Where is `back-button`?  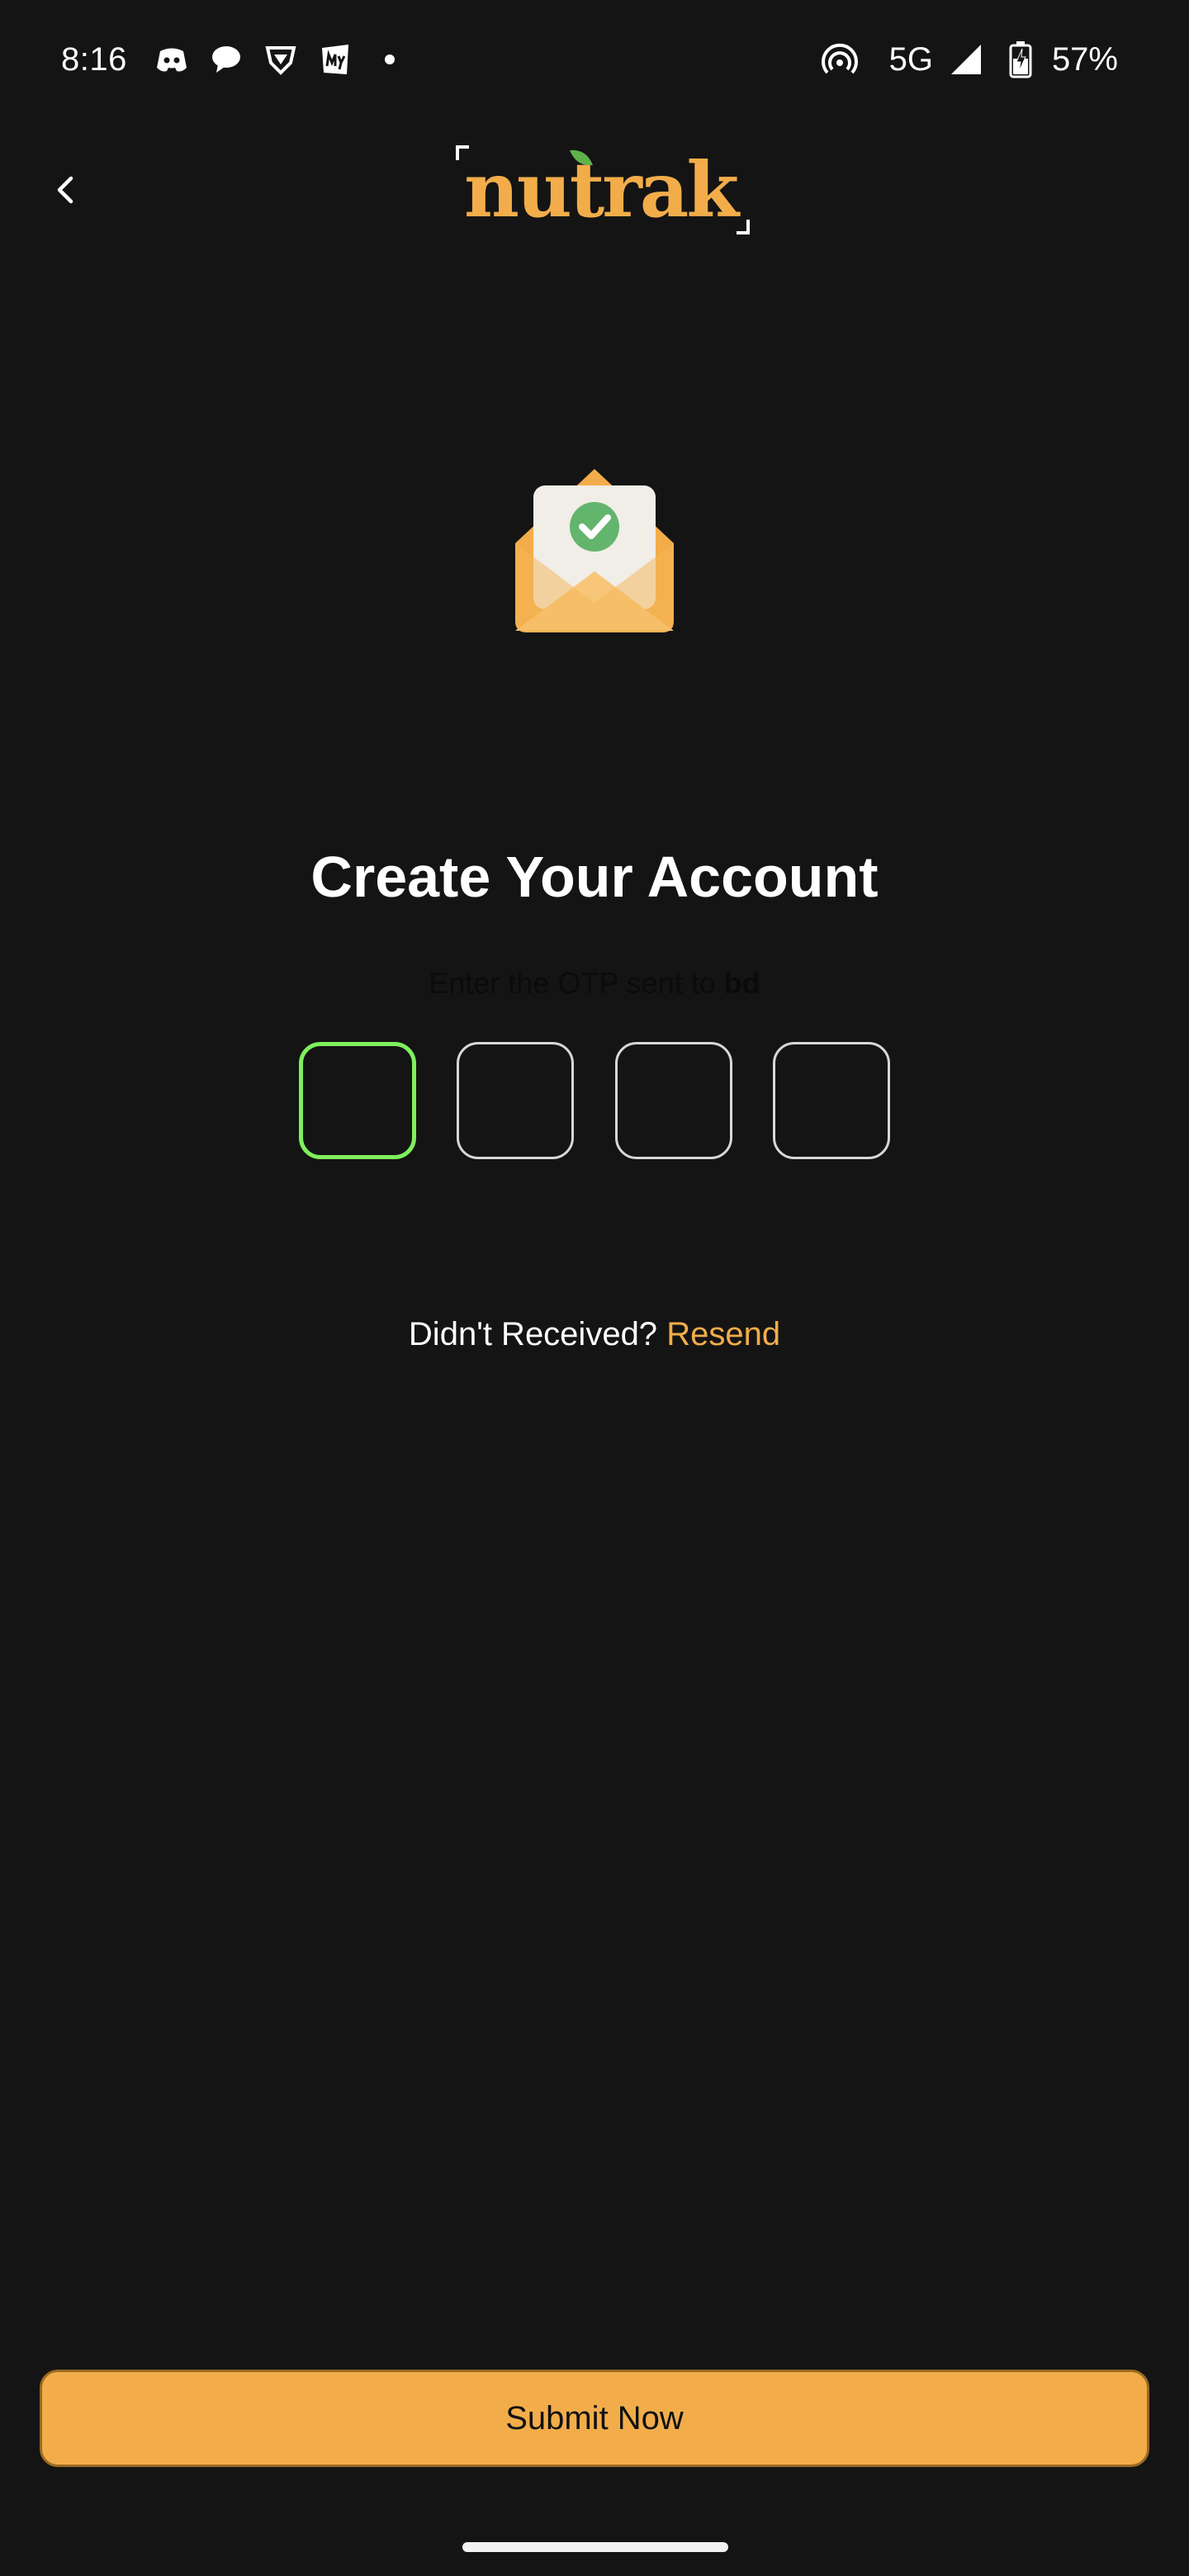 back-button is located at coordinates (66, 190).